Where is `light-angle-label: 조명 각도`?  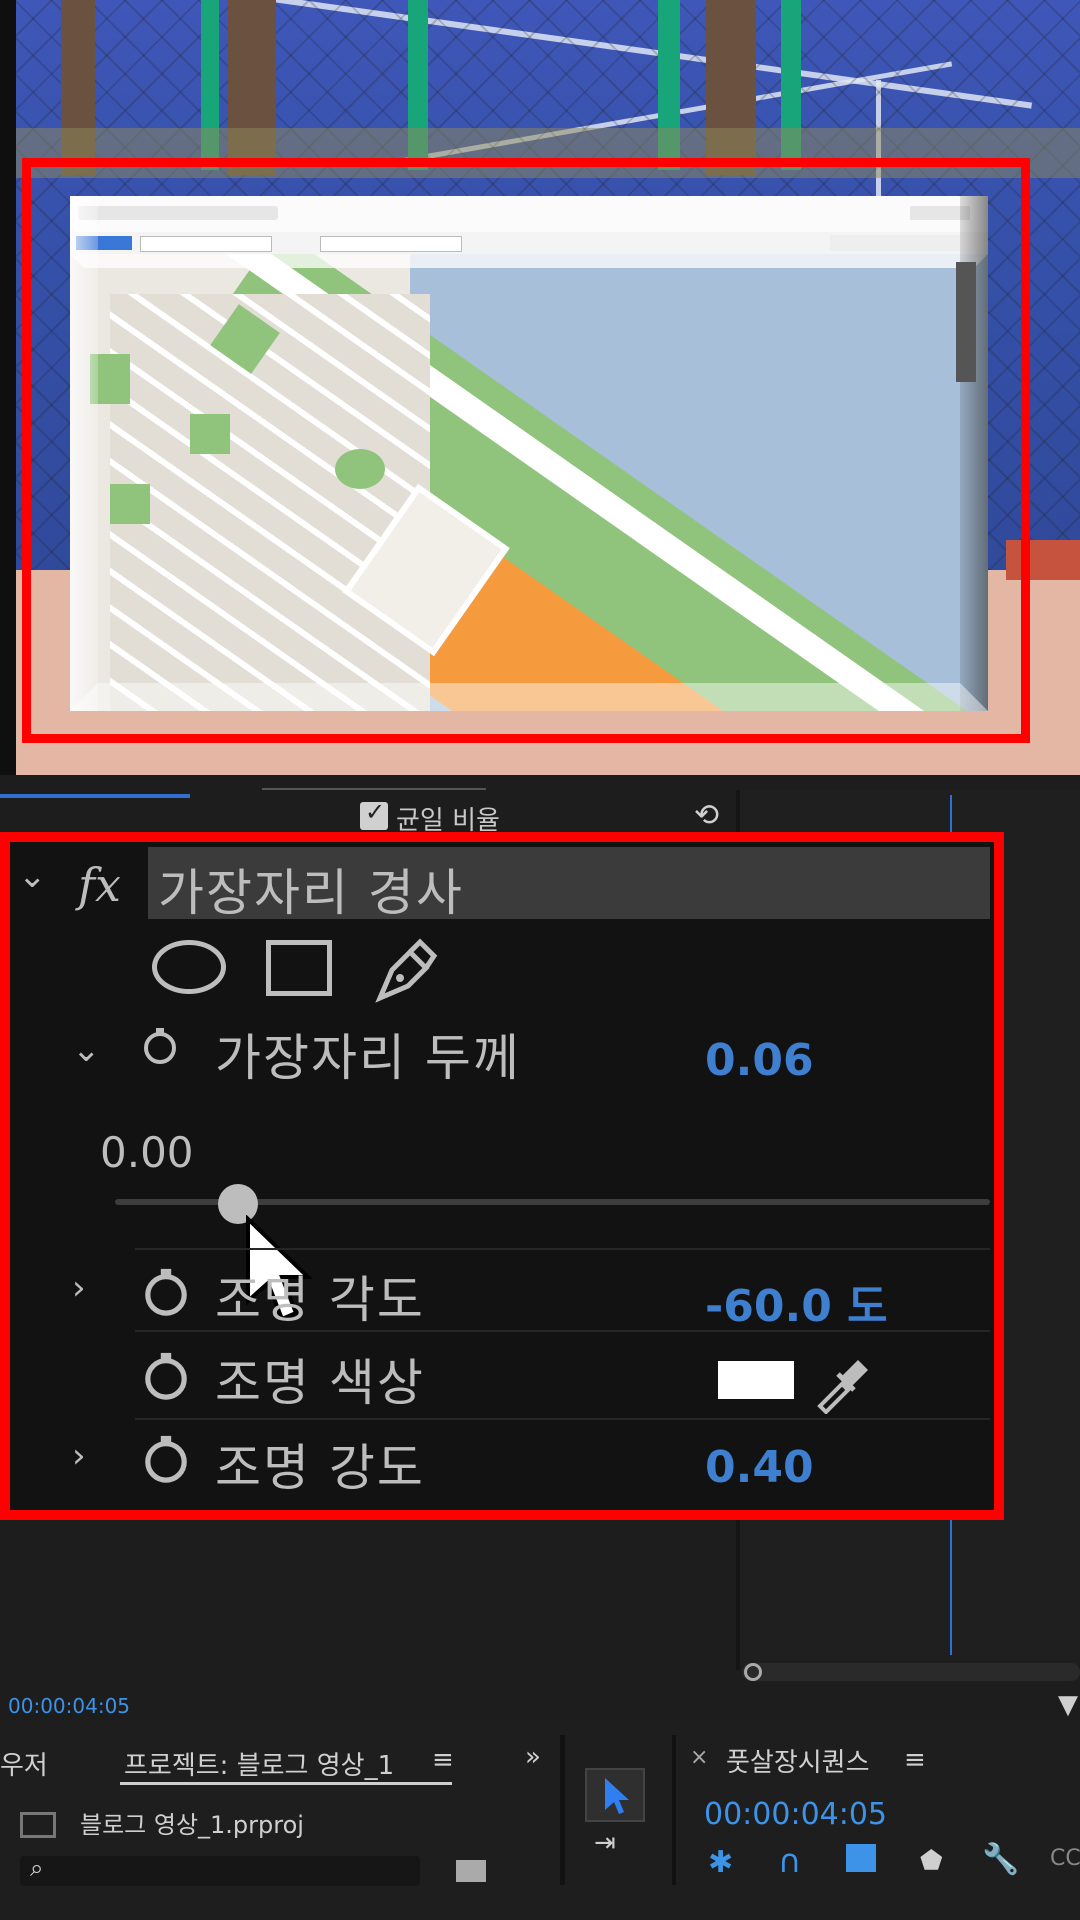 light-angle-label: 조명 각도 is located at coordinates (320, 1300).